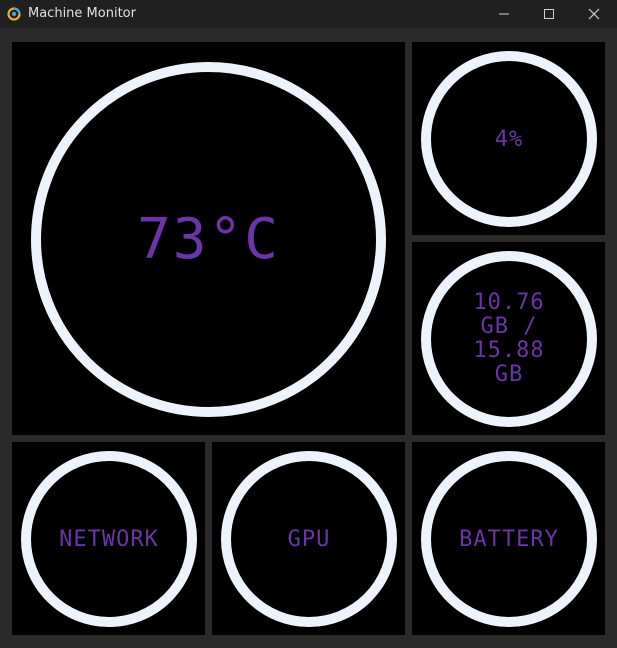 The image size is (617, 648). I want to click on memory-used-unit: GB /, so click(509, 326).